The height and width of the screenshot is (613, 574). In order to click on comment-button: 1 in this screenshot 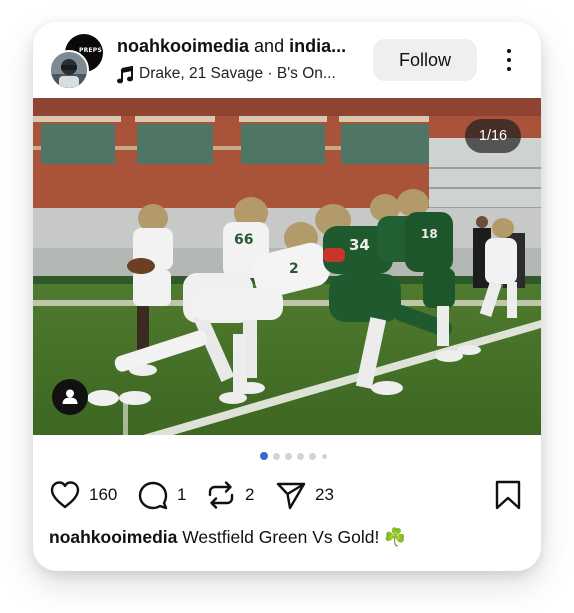, I will do `click(164, 495)`.